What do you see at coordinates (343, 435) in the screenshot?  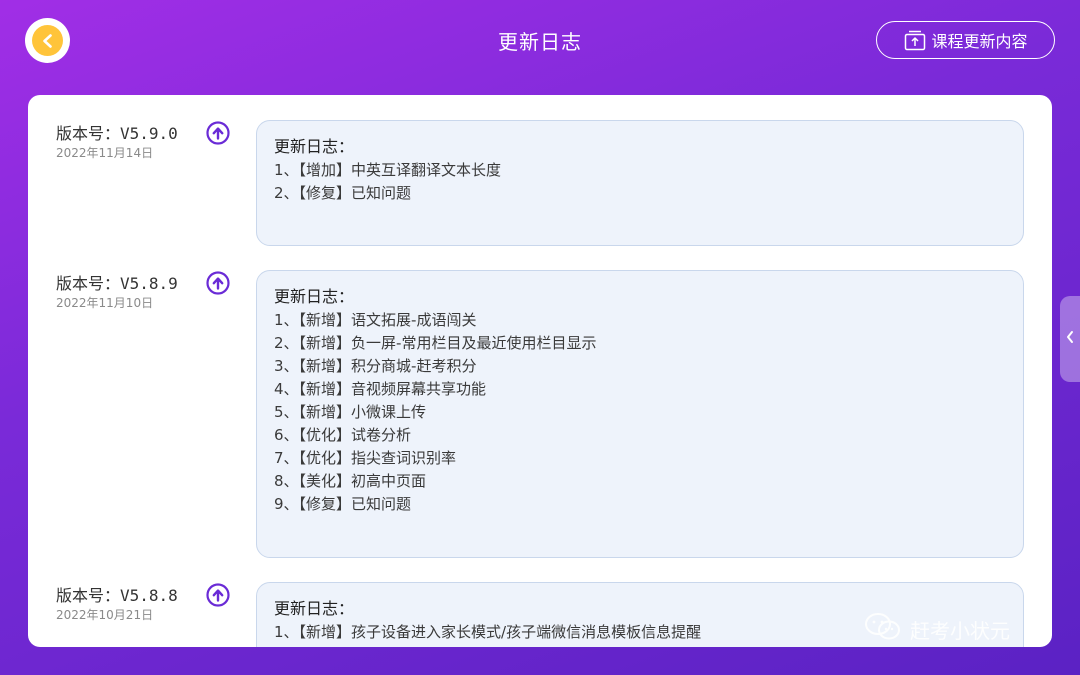 I see `changelog-item: 6、【优化】试卷分析` at bounding box center [343, 435].